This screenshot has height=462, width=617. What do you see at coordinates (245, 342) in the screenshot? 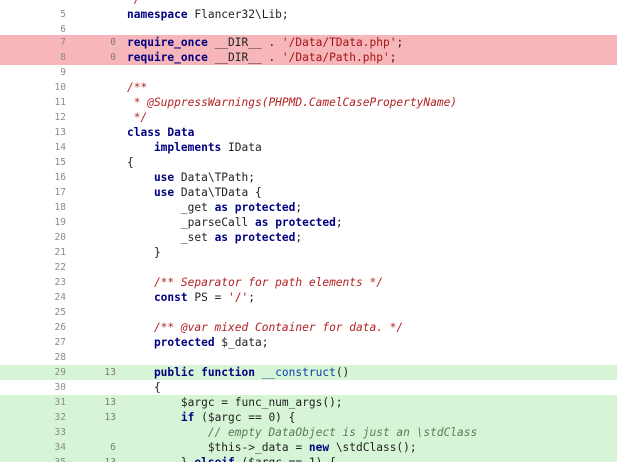
I see `code-token: $_data;` at bounding box center [245, 342].